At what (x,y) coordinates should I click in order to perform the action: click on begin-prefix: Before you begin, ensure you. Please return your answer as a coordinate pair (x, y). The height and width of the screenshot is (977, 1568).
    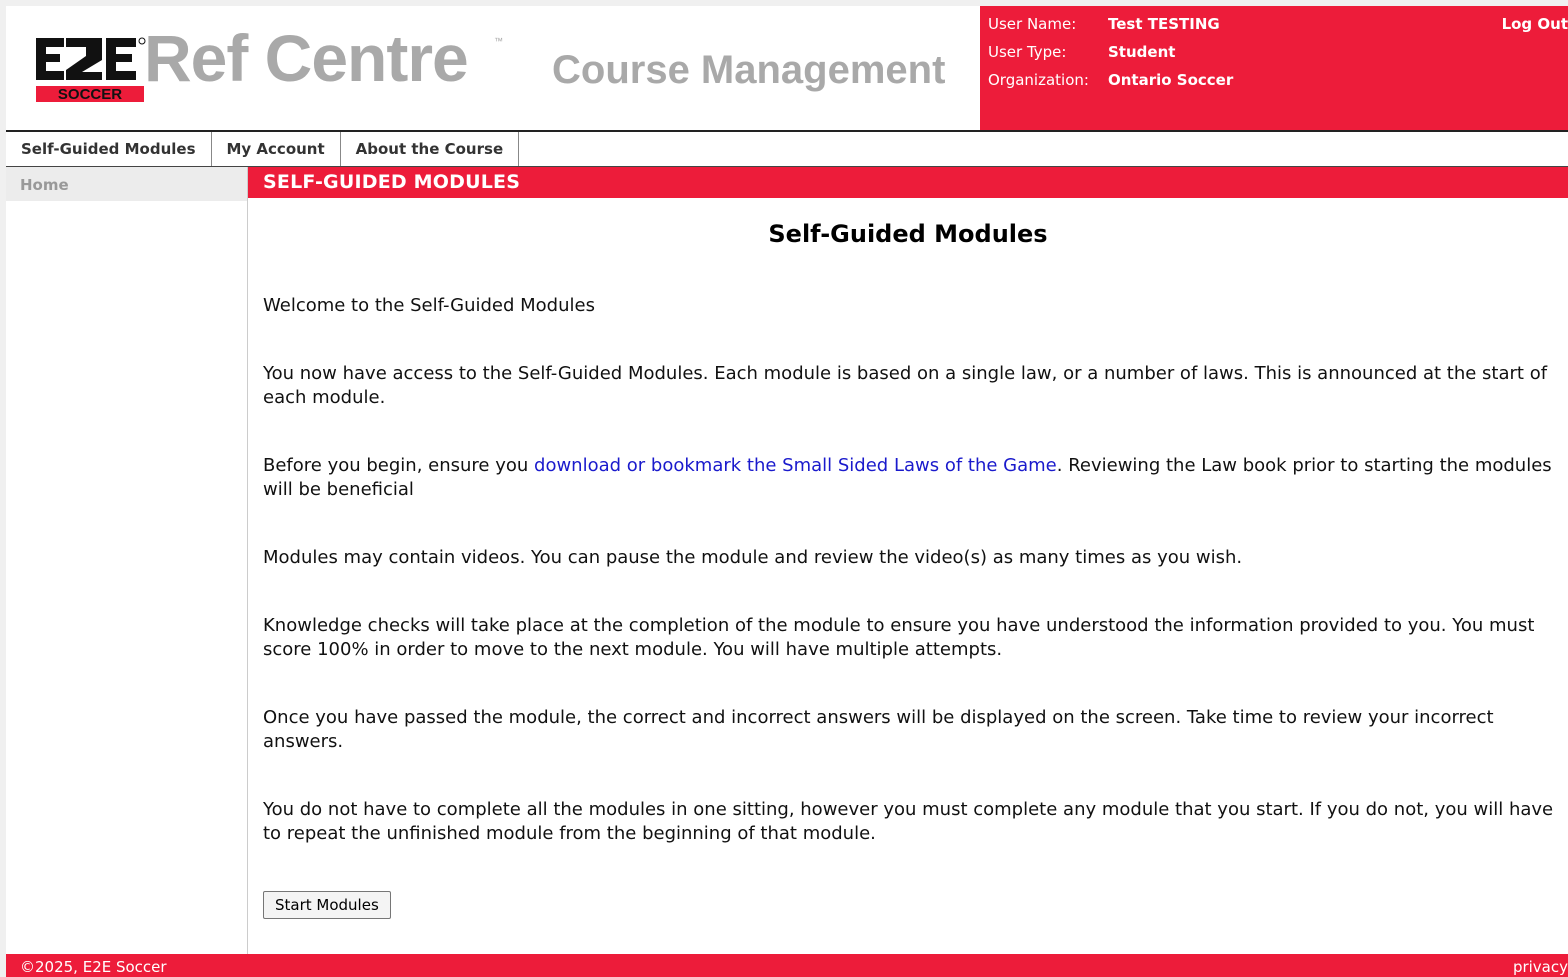
    Looking at the image, I should click on (399, 465).